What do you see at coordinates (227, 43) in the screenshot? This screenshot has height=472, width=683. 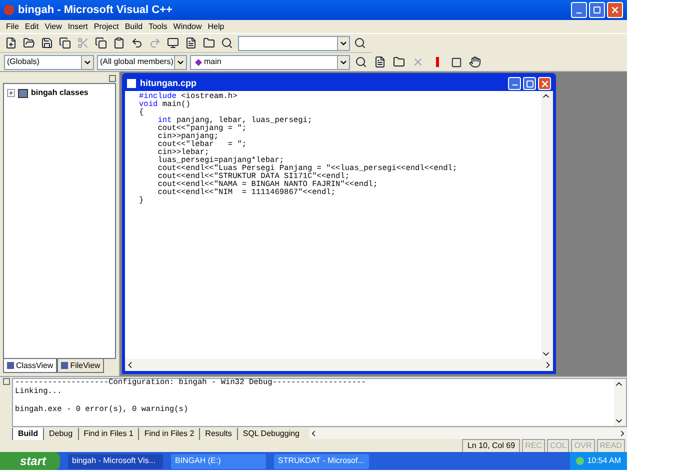 I see `find-in-files-icon` at bounding box center [227, 43].